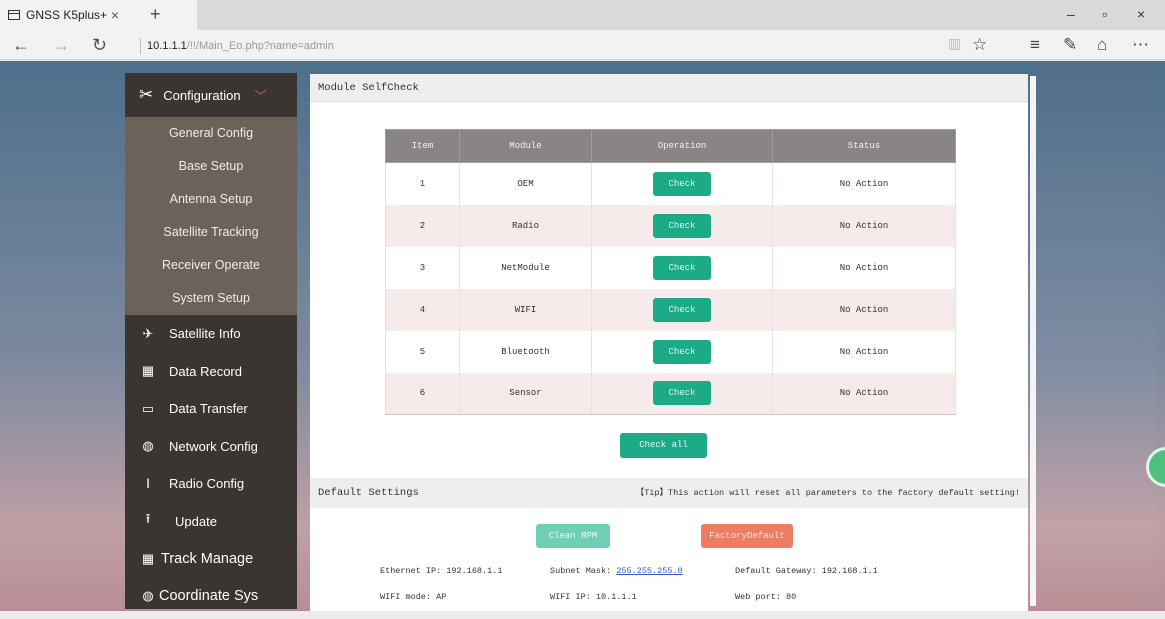 The height and width of the screenshot is (619, 1165). Describe the element at coordinates (758, 597) in the screenshot. I see `web-port-label: Web port:` at that location.